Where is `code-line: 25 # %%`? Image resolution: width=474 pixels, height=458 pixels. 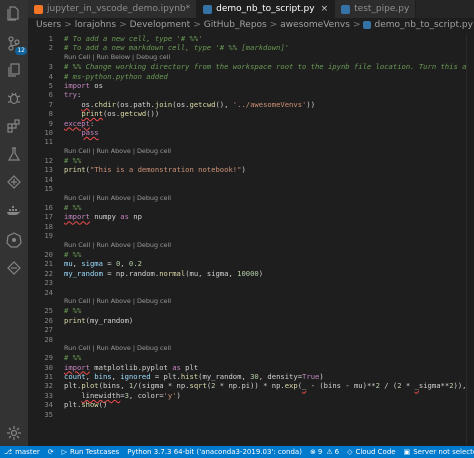 code-line: 25 # %% is located at coordinates (247, 310).